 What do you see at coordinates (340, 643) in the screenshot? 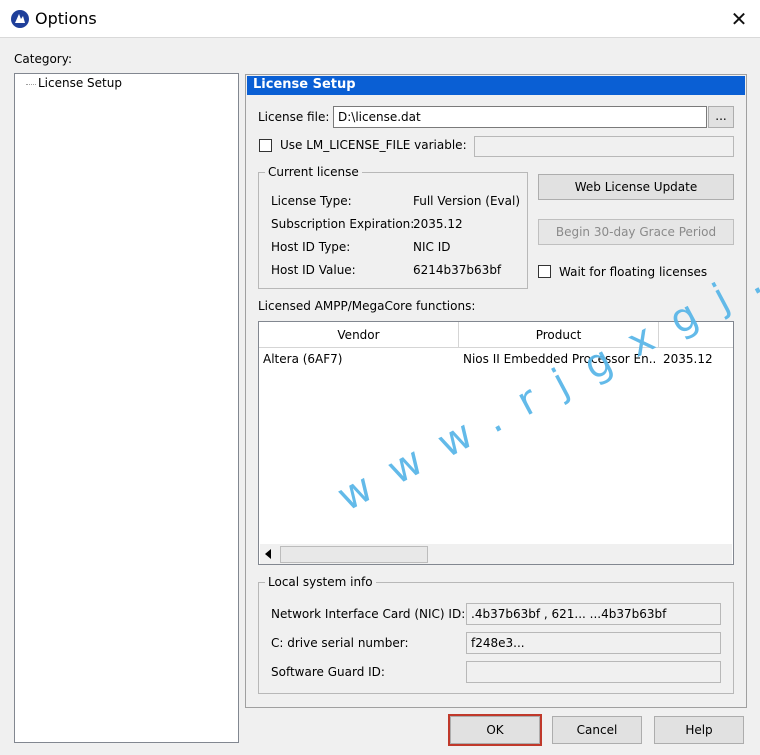
I see `drive-serial-label: C: drive serial number:` at bounding box center [340, 643].